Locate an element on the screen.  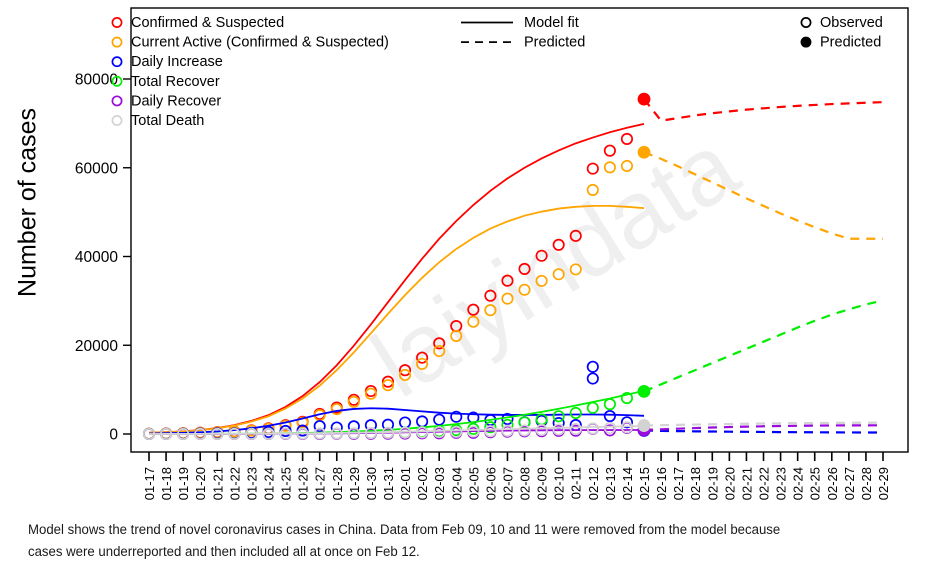
legend-label: Daily Increase is located at coordinates (177, 62).